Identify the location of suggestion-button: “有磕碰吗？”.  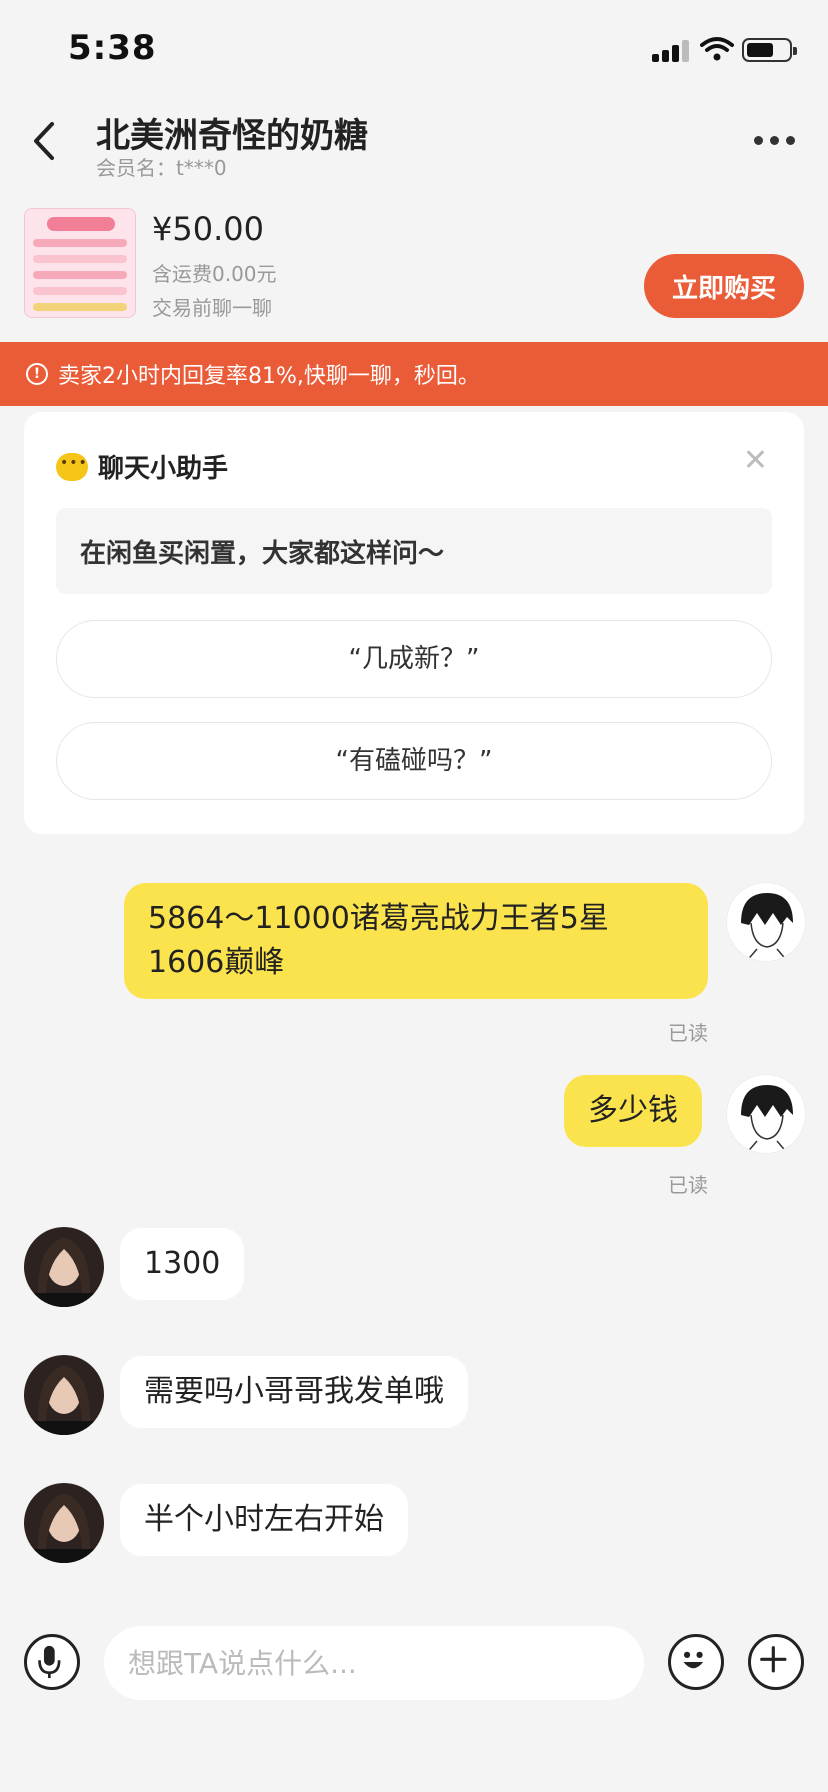
(414, 761).